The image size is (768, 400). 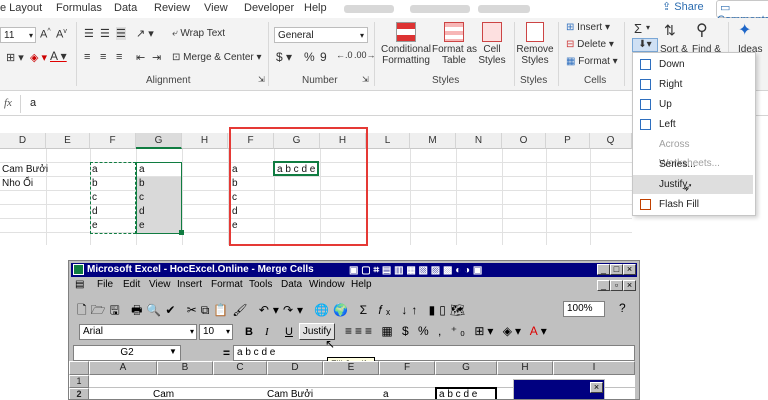 What do you see at coordinates (693, 104) in the screenshot?
I see `menu-item-up: Up` at bounding box center [693, 104].